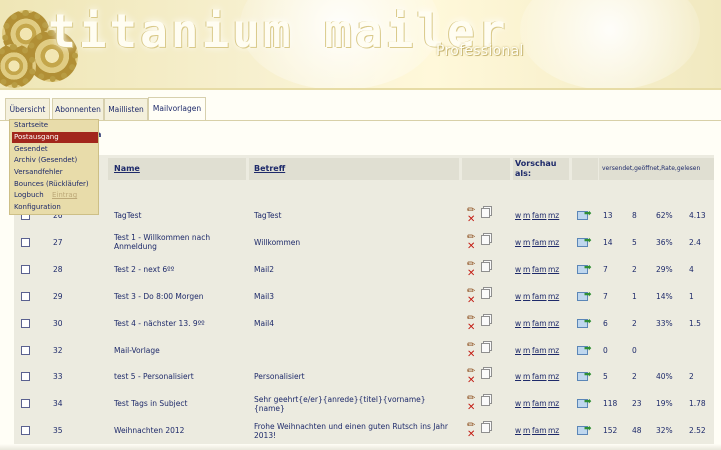 The height and width of the screenshot is (450, 721). What do you see at coordinates (159, 323) in the screenshot?
I see `row-name: Test 4 - nächster 13. 9ºº` at bounding box center [159, 323].